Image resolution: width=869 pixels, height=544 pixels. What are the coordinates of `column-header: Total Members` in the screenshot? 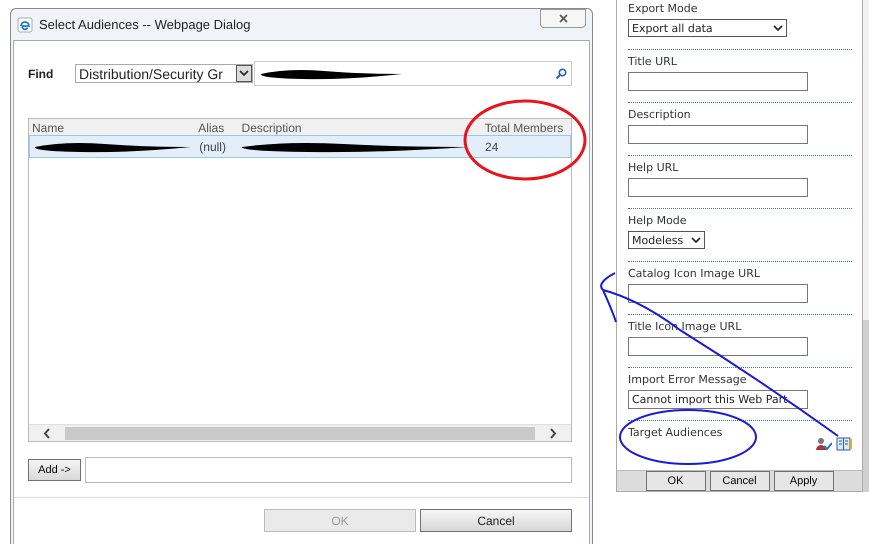 It's located at (524, 128).